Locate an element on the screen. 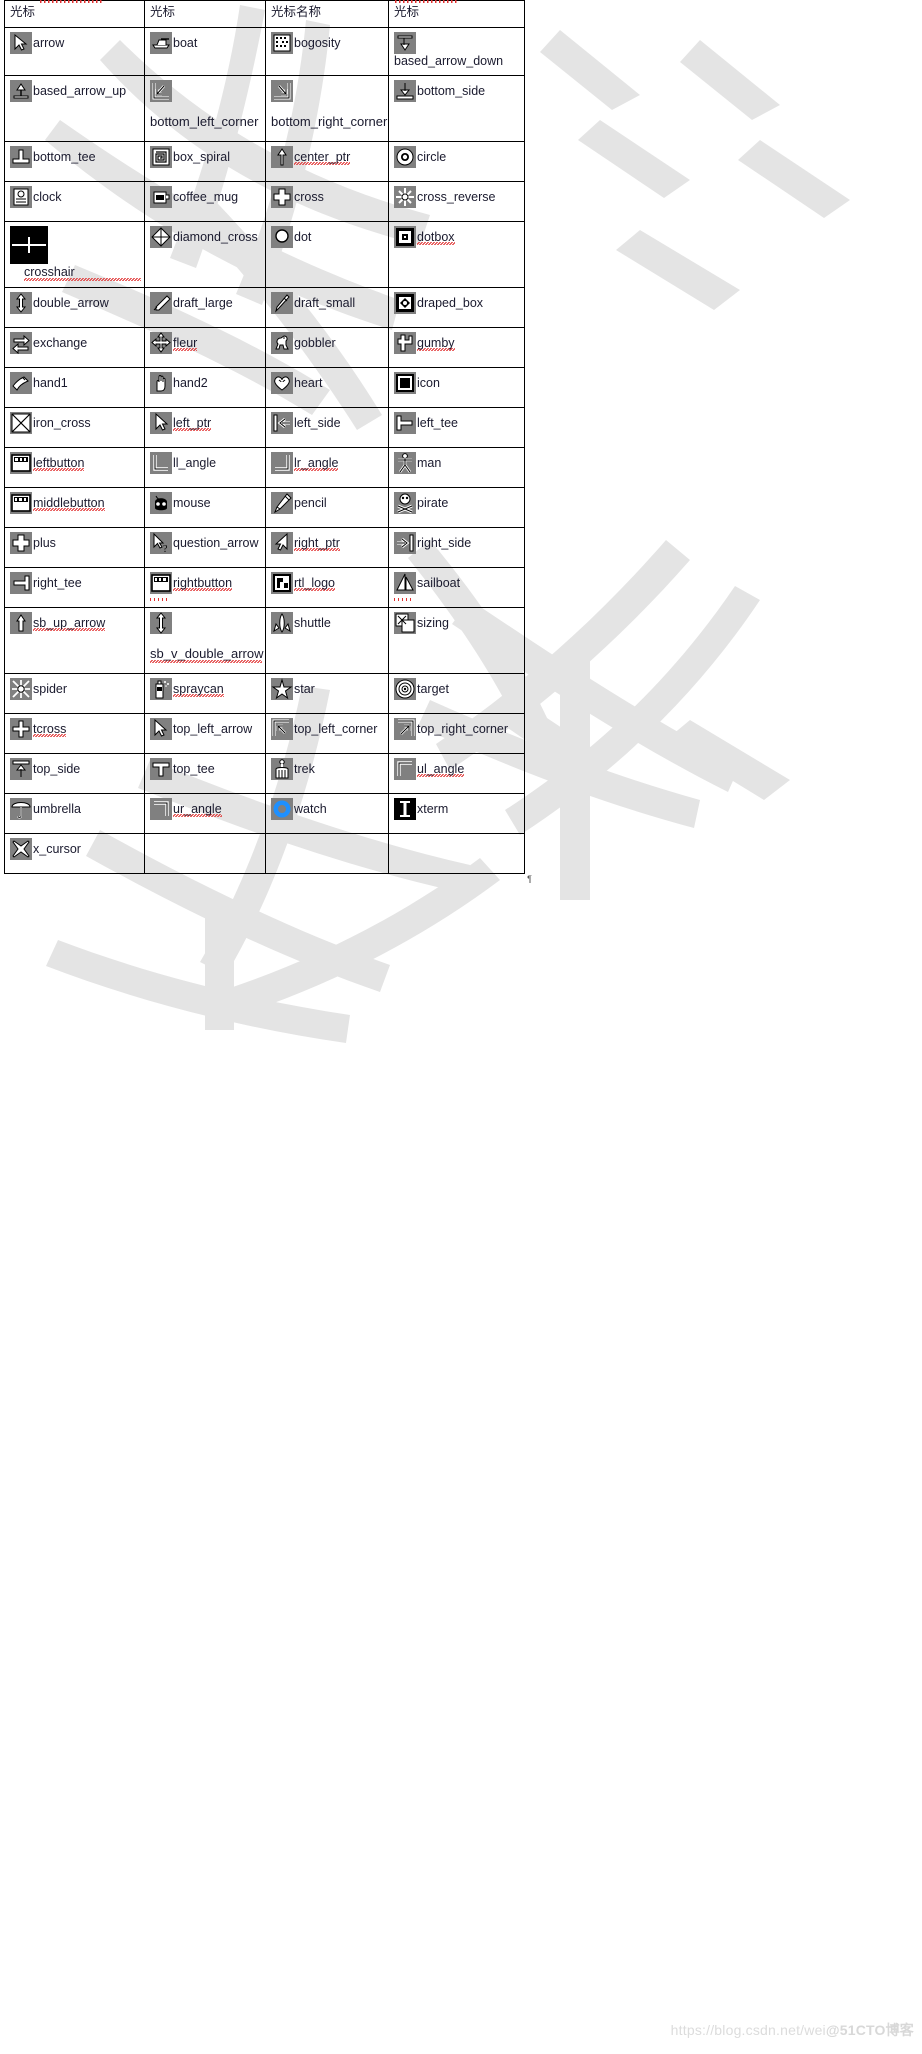 The width and height of the screenshot is (922, 2054). cursor-name-label: clock is located at coordinates (47, 196).